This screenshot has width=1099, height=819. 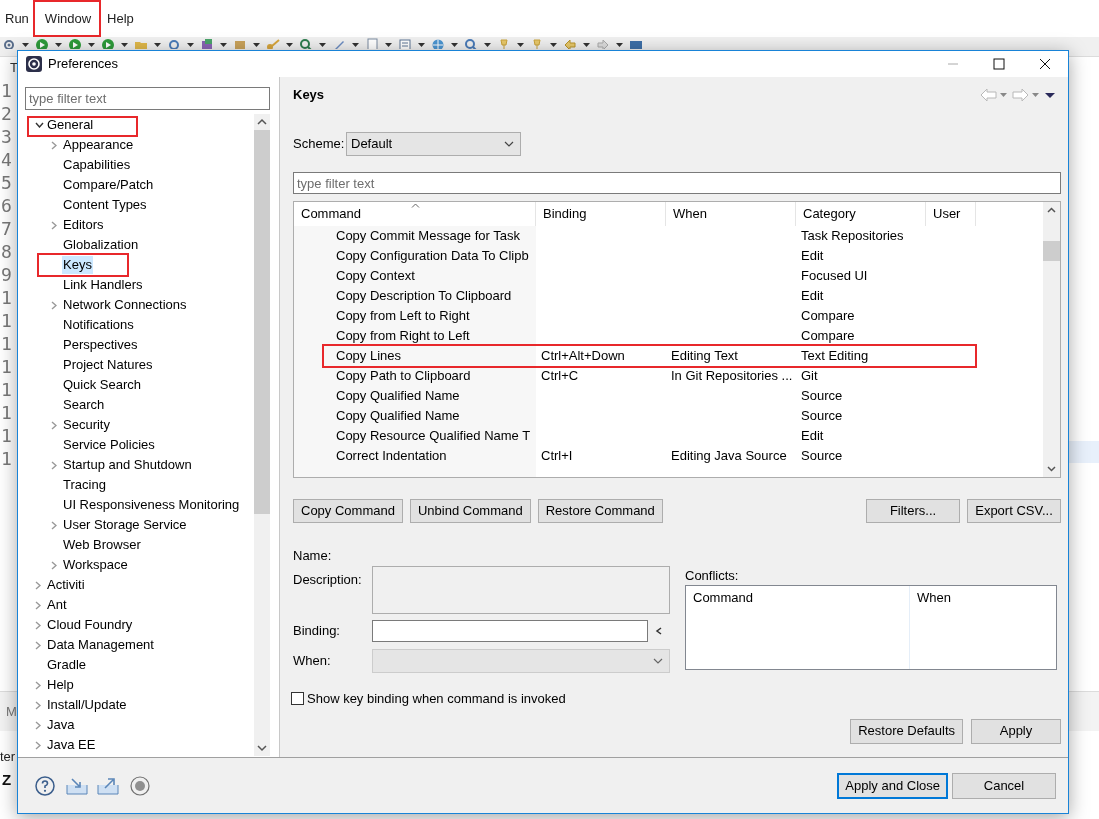 What do you see at coordinates (39, 125) in the screenshot?
I see `chevron-down-icon` at bounding box center [39, 125].